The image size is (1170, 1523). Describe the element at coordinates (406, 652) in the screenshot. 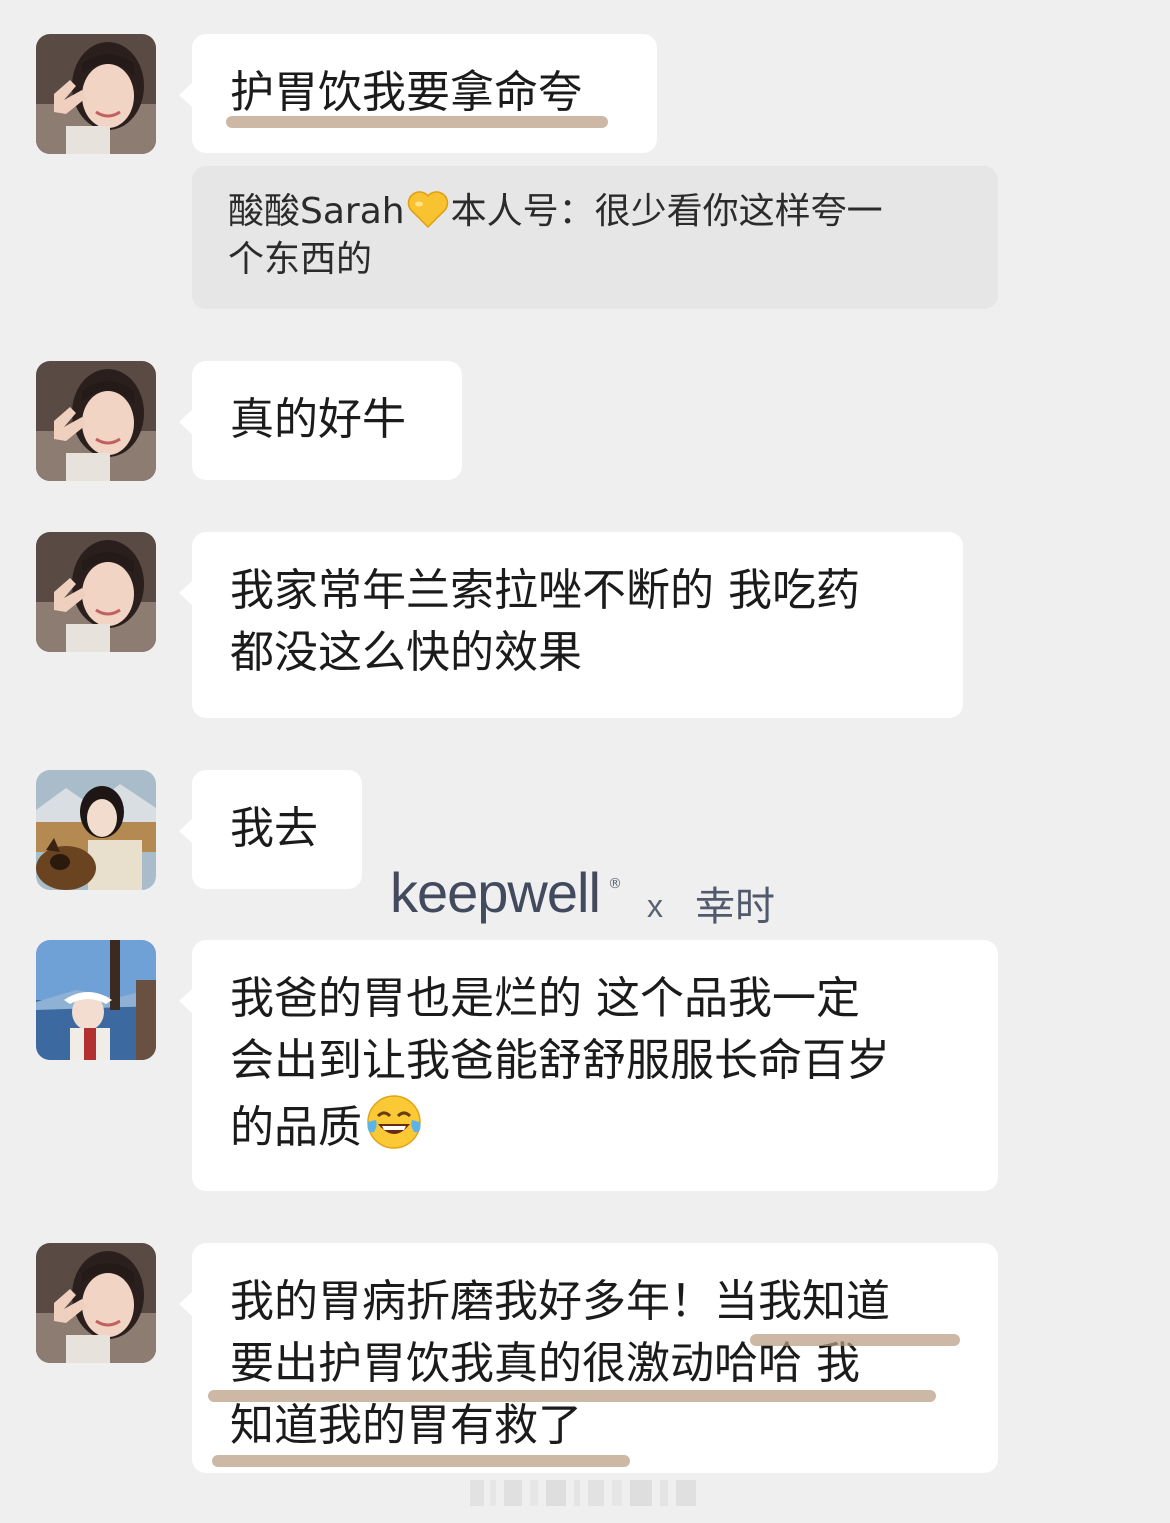

I see `message-line: 都没这么快的效果` at that location.